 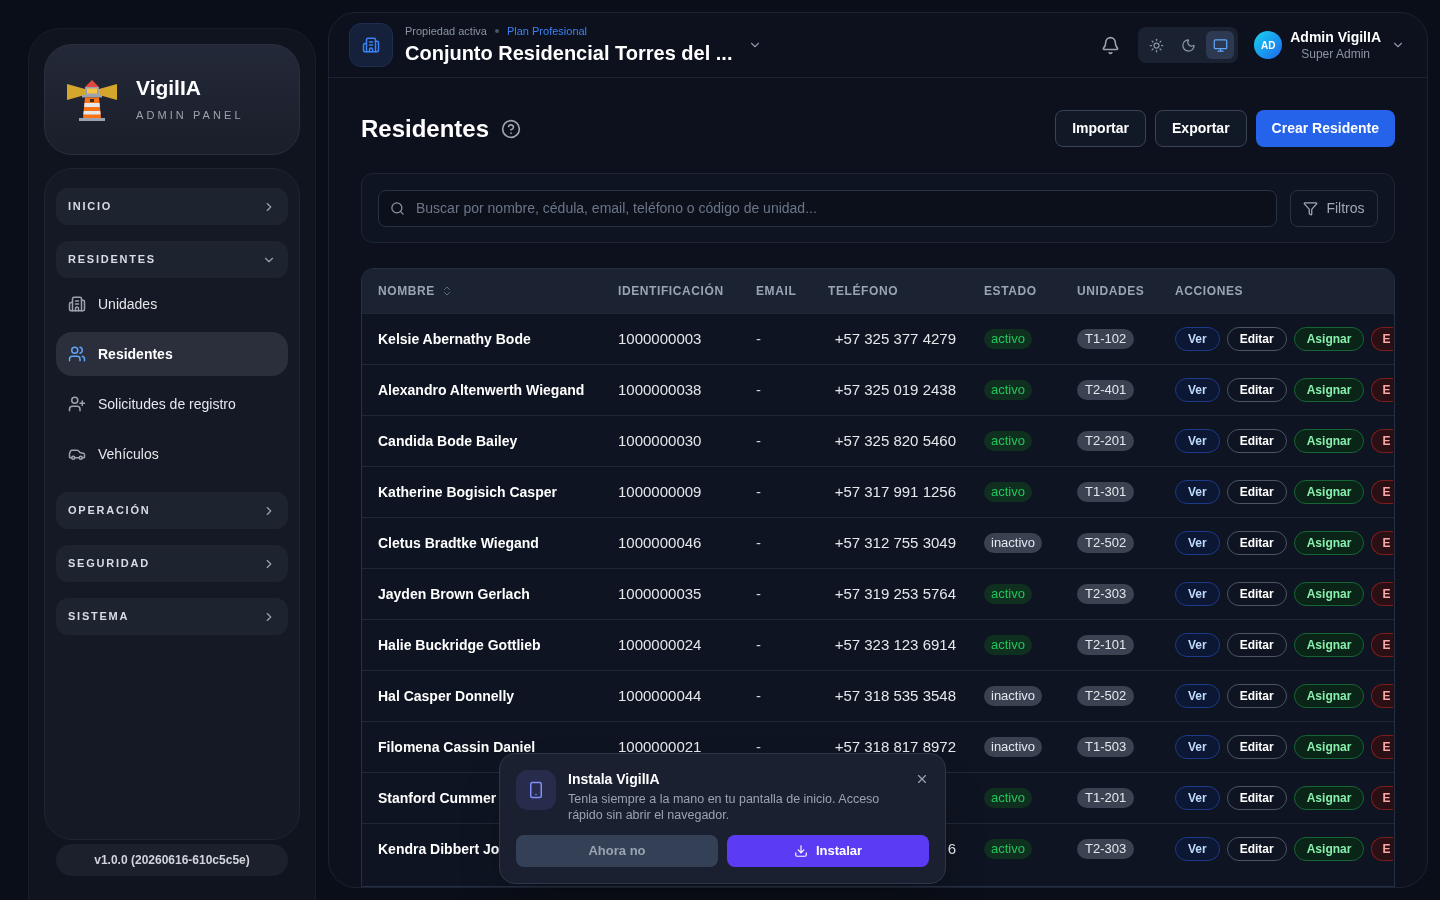 What do you see at coordinates (172, 510) in the screenshot?
I see `nav-section-button: OPERACIÓN` at bounding box center [172, 510].